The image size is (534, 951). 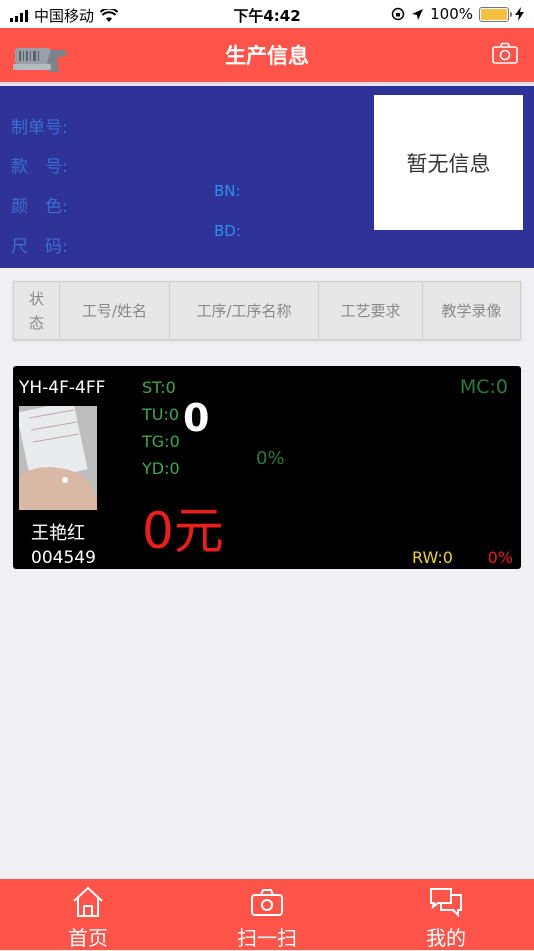 What do you see at coordinates (183, 531) in the screenshot?
I see `earnings-amount: 0元` at bounding box center [183, 531].